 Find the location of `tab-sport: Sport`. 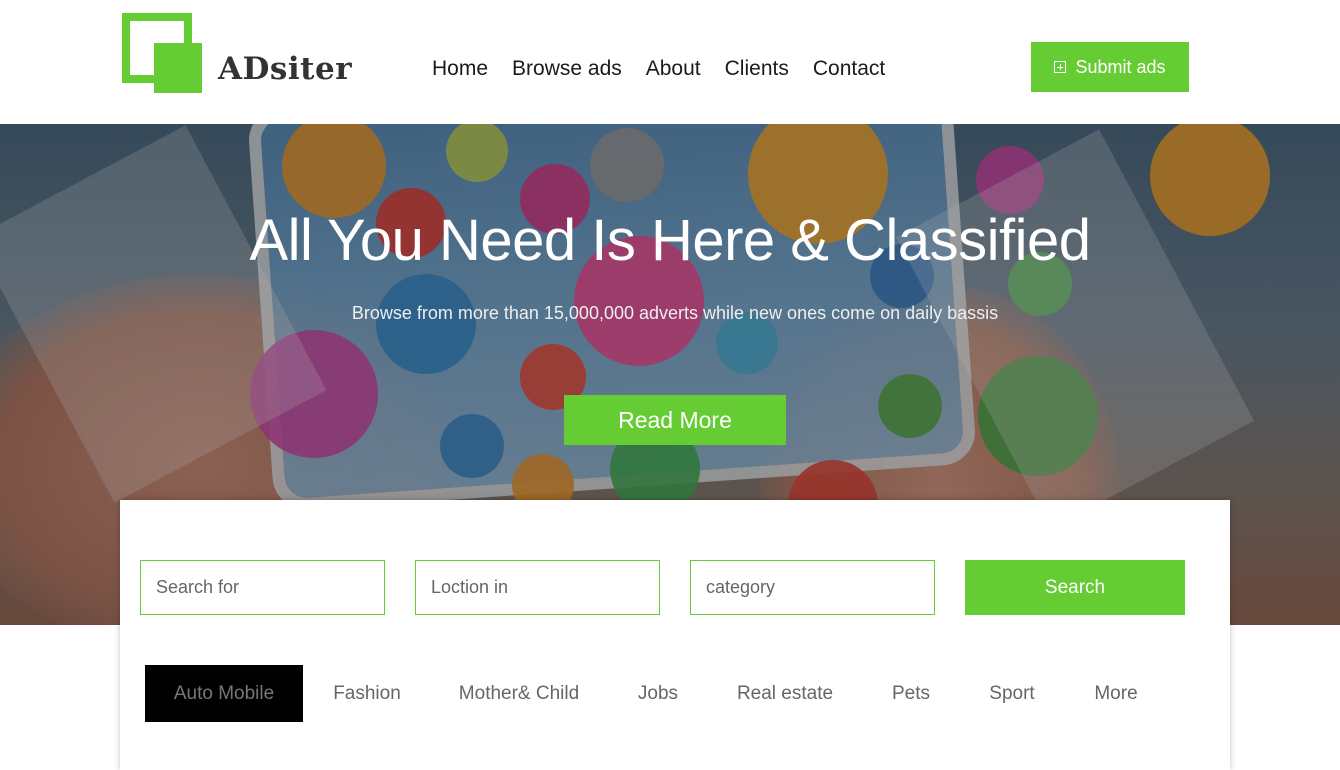

tab-sport: Sport is located at coordinates (1012, 693).